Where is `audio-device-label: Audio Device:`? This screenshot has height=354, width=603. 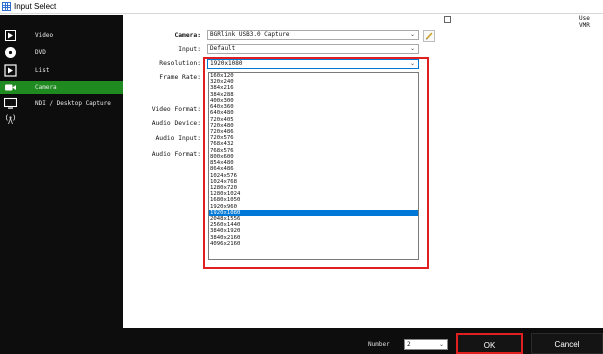 audio-device-label: Audio Device: is located at coordinates (176, 123).